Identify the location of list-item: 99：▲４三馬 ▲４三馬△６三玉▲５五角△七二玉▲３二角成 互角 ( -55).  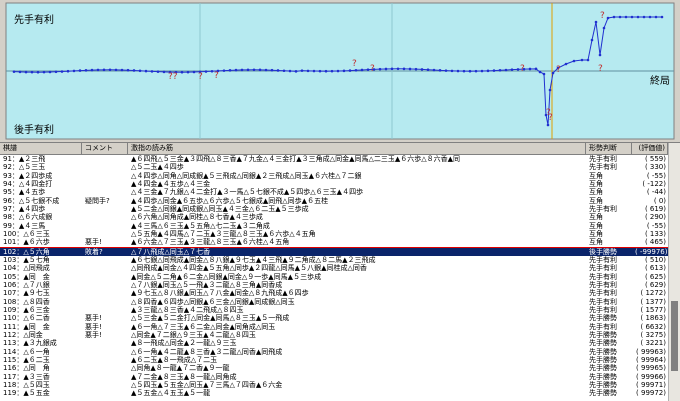
(340, 226).